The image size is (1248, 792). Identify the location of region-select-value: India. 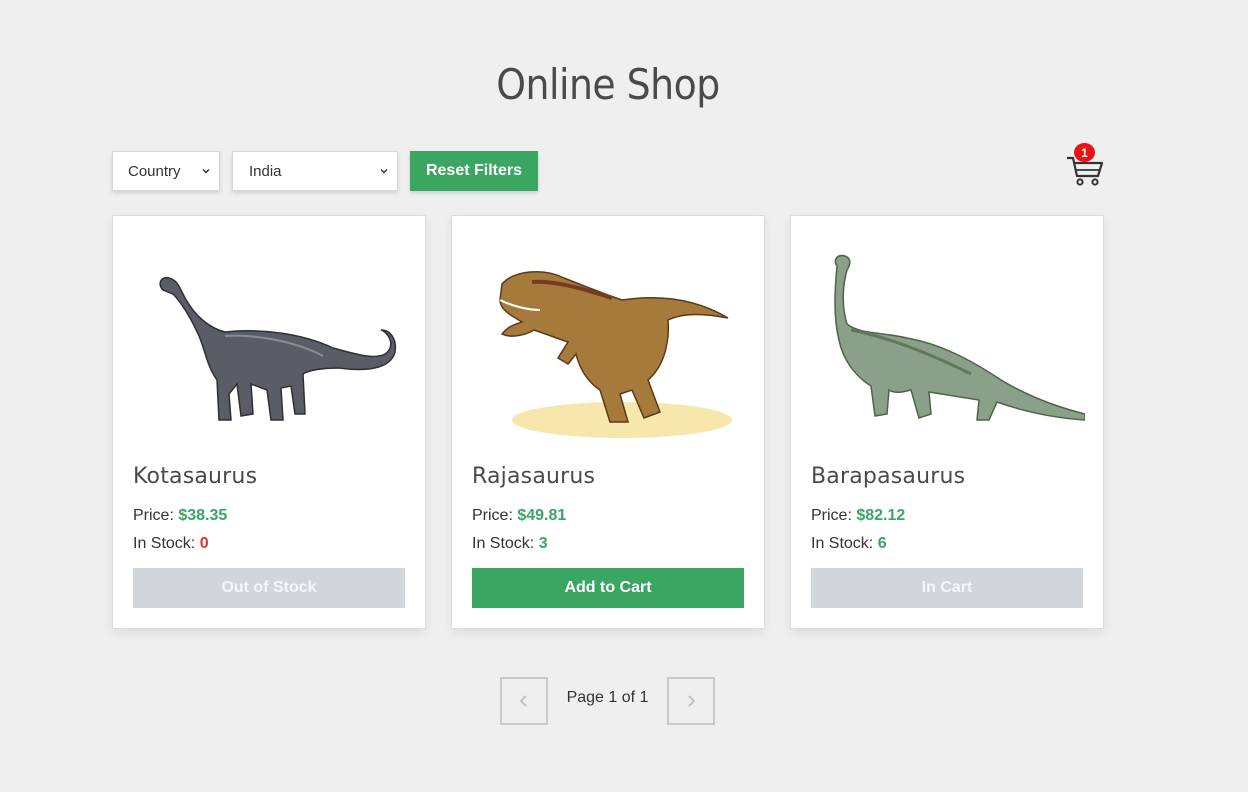
(265, 171).